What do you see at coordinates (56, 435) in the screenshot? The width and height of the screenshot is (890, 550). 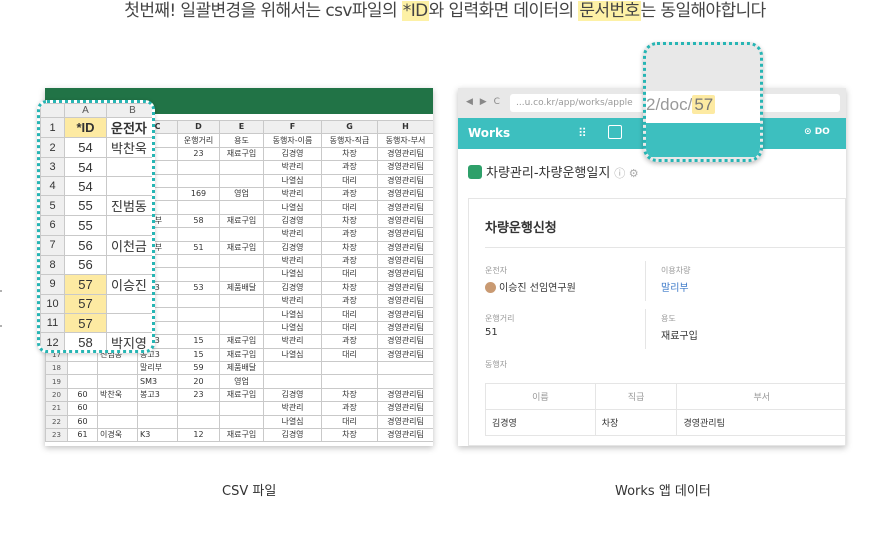 I see `row-number: 23` at bounding box center [56, 435].